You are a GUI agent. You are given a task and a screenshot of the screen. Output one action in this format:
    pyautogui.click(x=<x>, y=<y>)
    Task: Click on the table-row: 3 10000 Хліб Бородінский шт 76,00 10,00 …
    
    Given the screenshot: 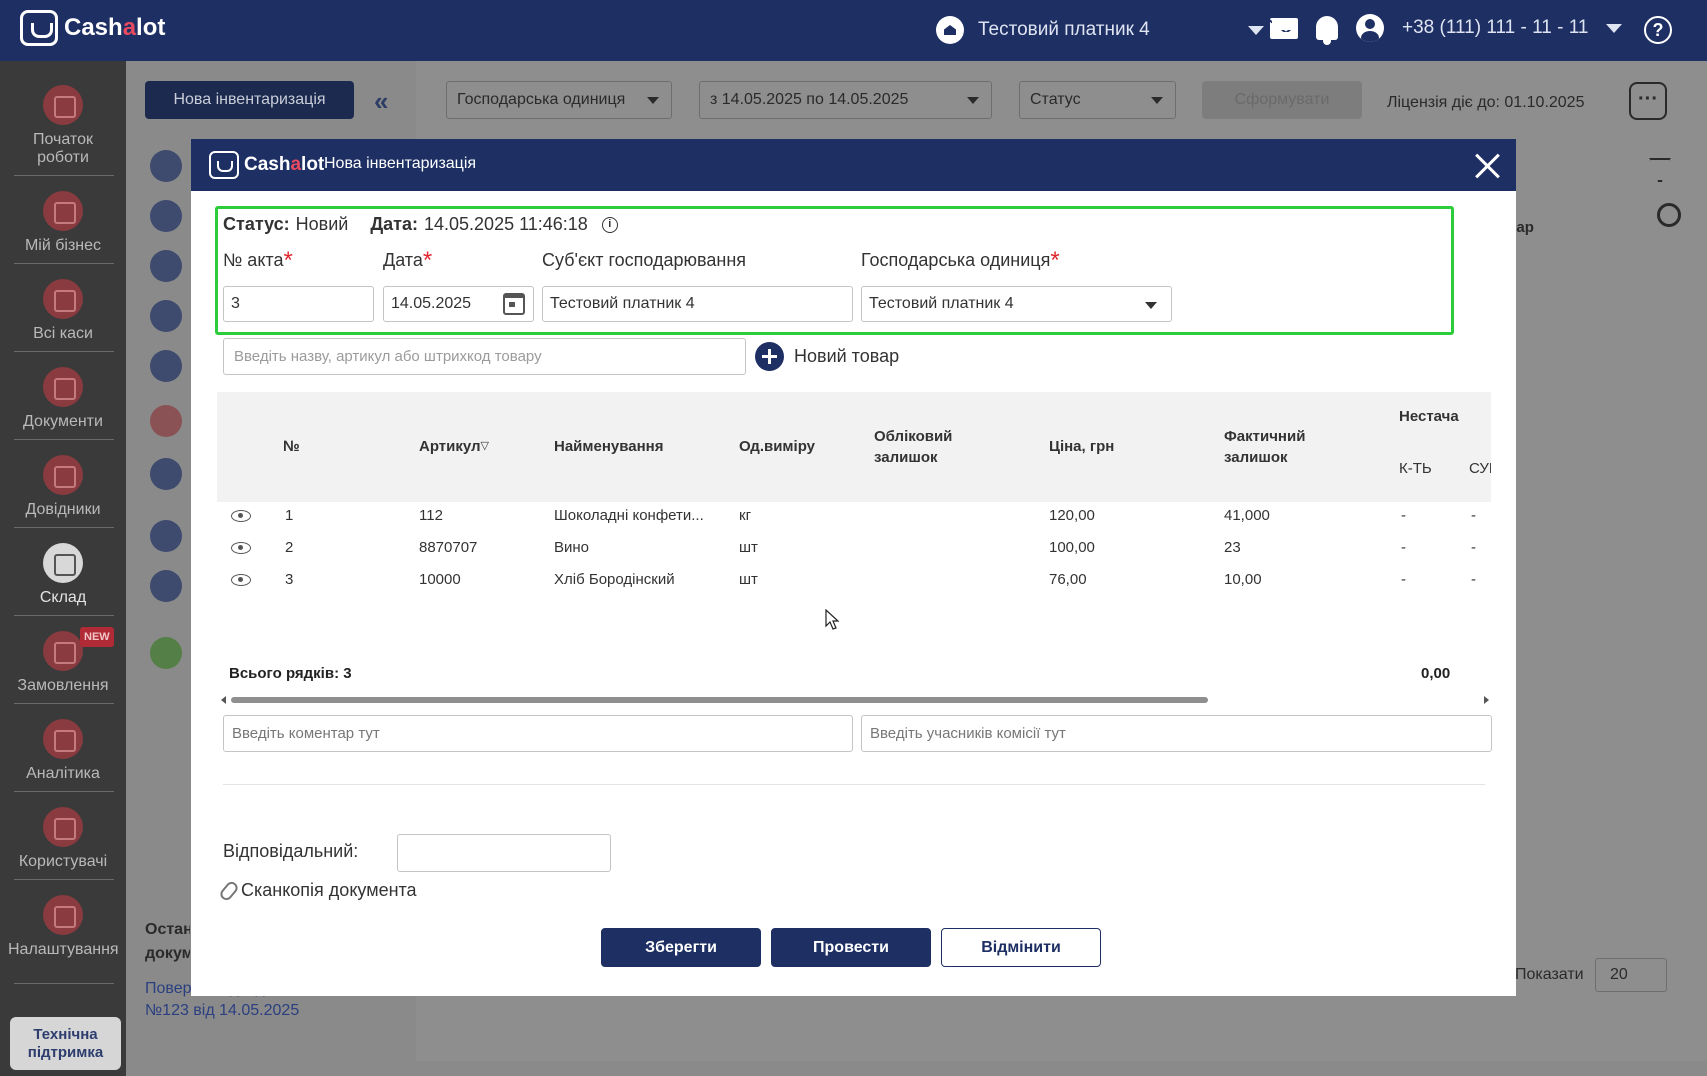 What is the action you would take?
    pyautogui.click(x=854, y=581)
    